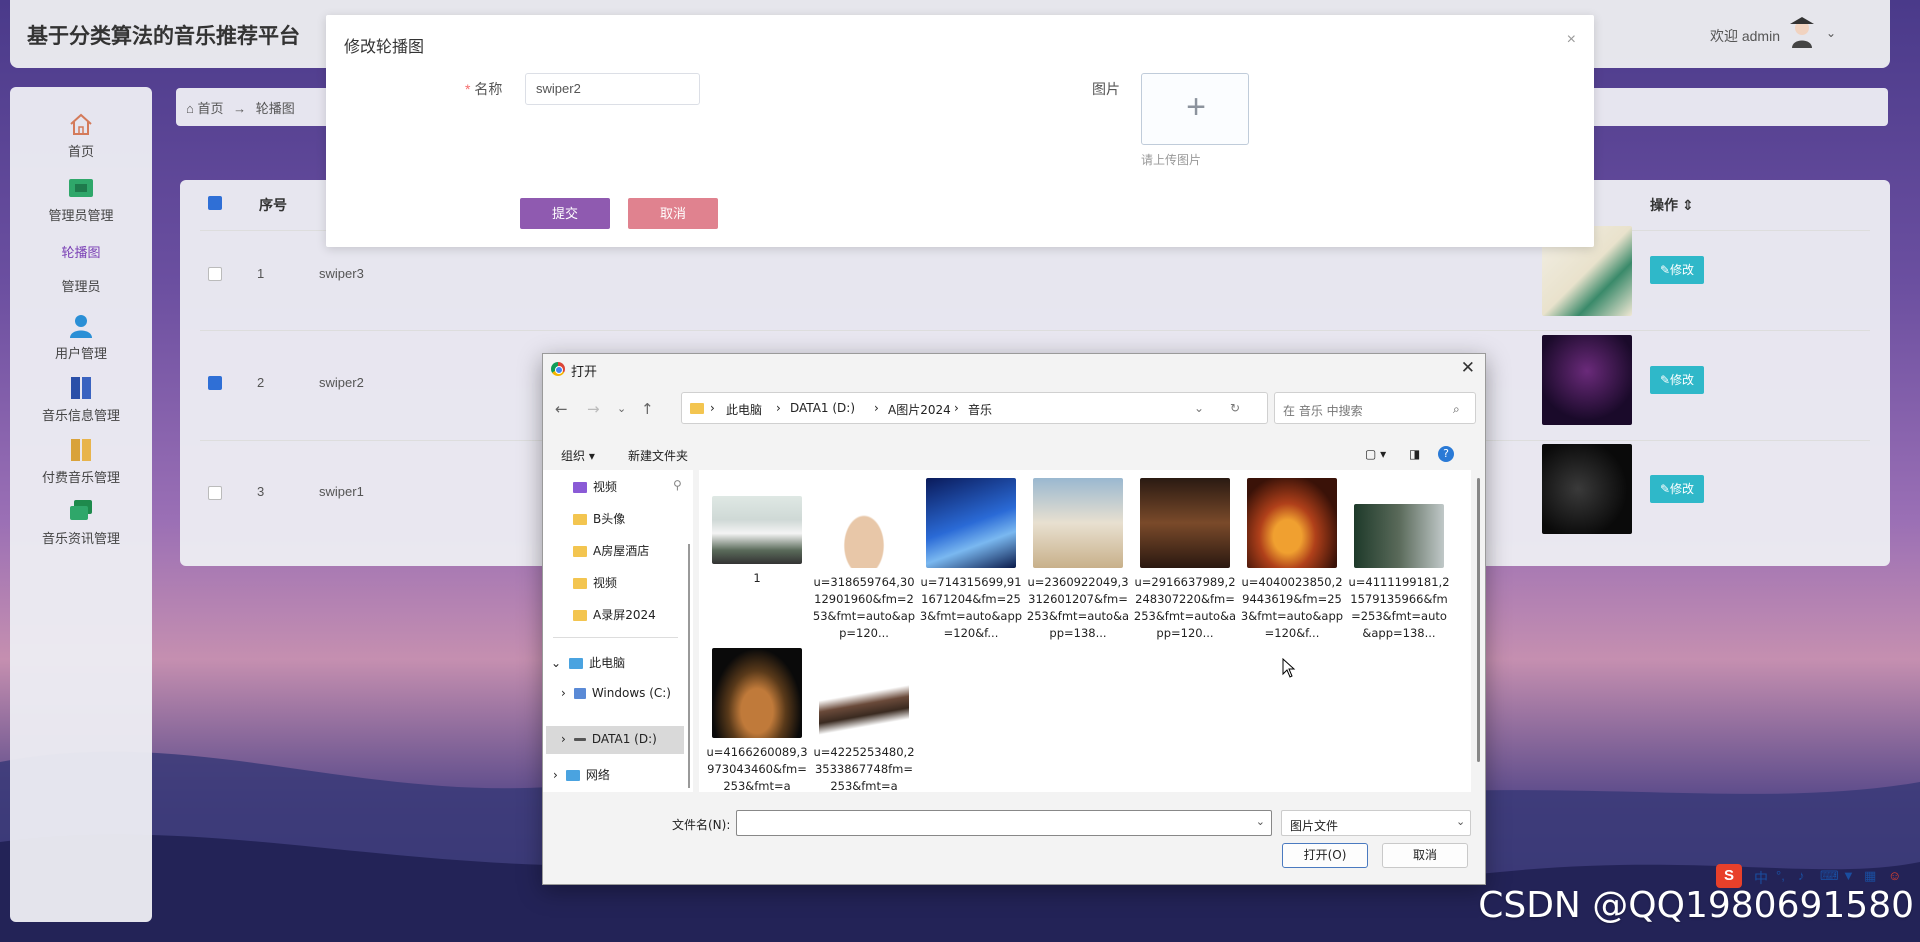  What do you see at coordinates (1035, 330) in the screenshot?
I see `row-divider` at bounding box center [1035, 330].